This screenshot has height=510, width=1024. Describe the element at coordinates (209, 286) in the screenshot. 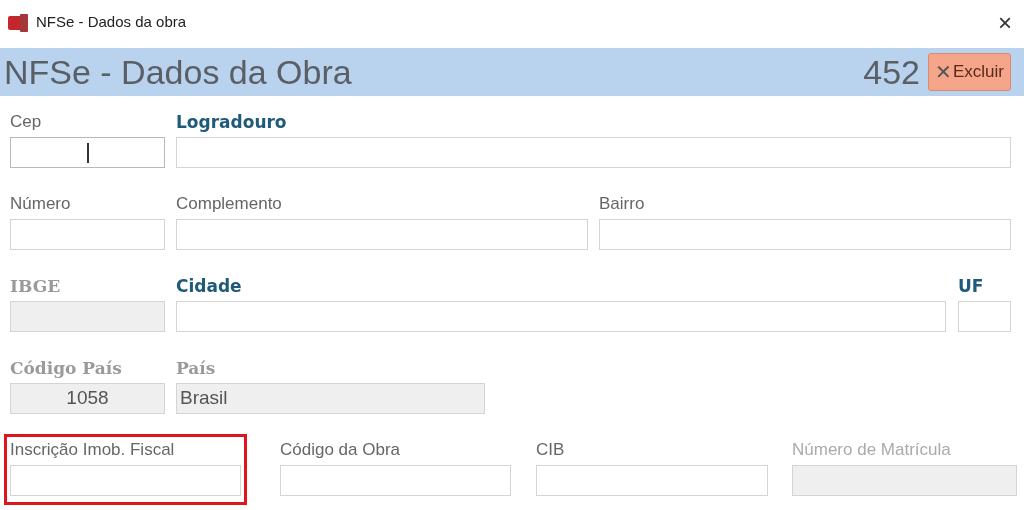

I see `field-label: Cidade` at that location.